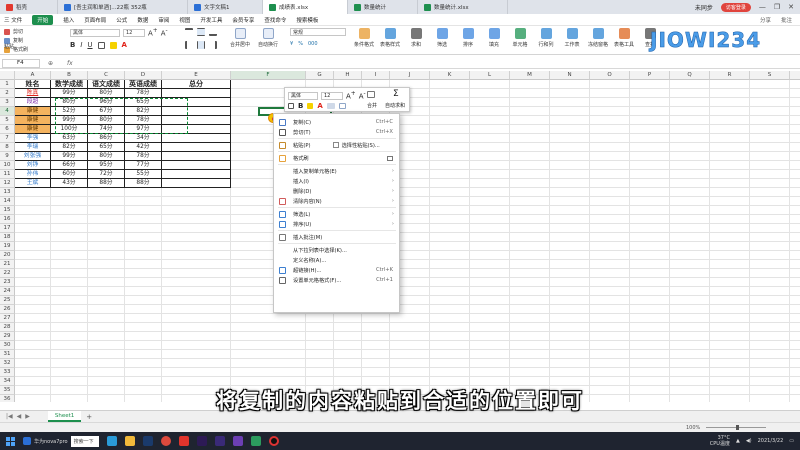  What do you see at coordinates (95, 20) in the screenshot?
I see `menu-item-3: 页面布局` at bounding box center [95, 20].